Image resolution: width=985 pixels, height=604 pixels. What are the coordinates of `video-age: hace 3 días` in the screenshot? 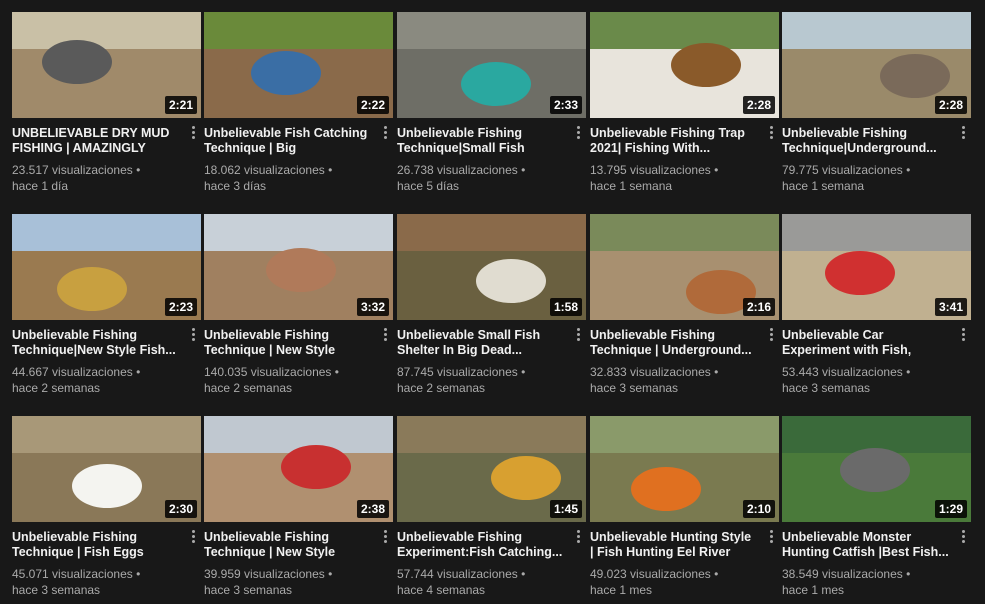 It's located at (235, 186).